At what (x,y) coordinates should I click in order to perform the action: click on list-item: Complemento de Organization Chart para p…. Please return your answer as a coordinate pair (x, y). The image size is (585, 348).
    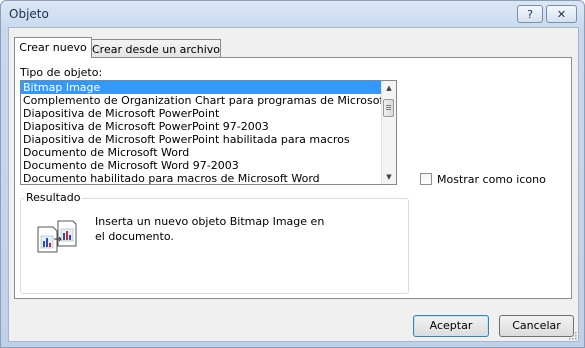
    Looking at the image, I should click on (208, 100).